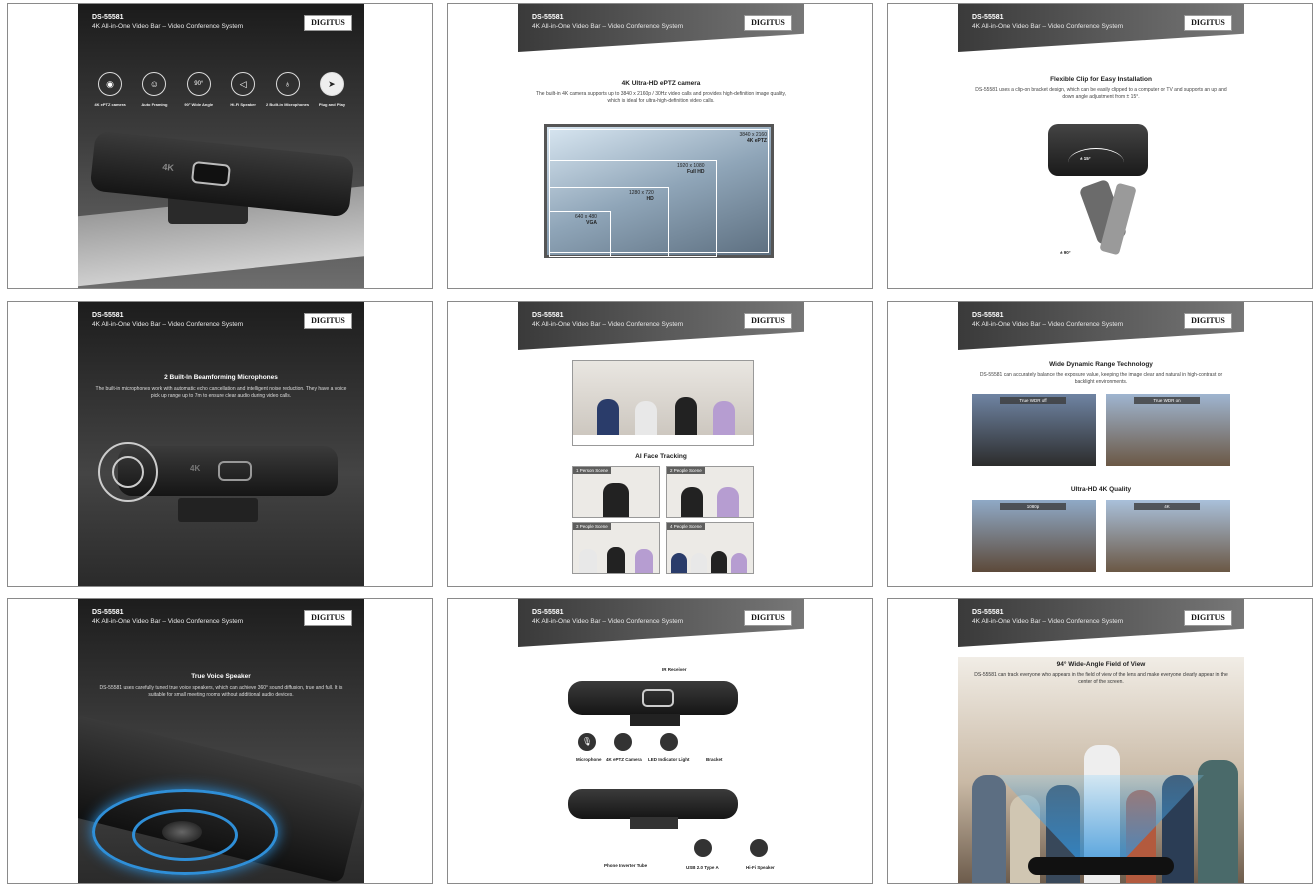 The width and height of the screenshot is (1316, 884). What do you see at coordinates (1103, 194) in the screenshot?
I see `bracket-image` at bounding box center [1103, 194].